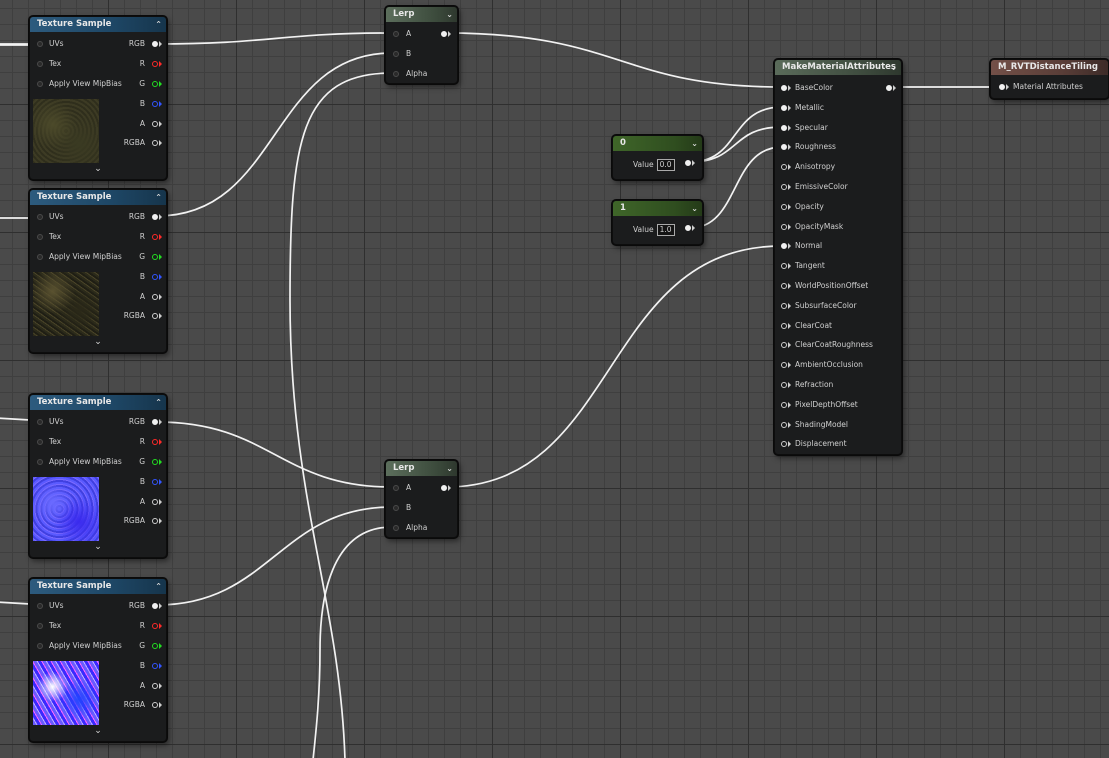 The width and height of the screenshot is (1109, 758). What do you see at coordinates (665, 165) in the screenshot?
I see `value-field: 0.0` at bounding box center [665, 165].